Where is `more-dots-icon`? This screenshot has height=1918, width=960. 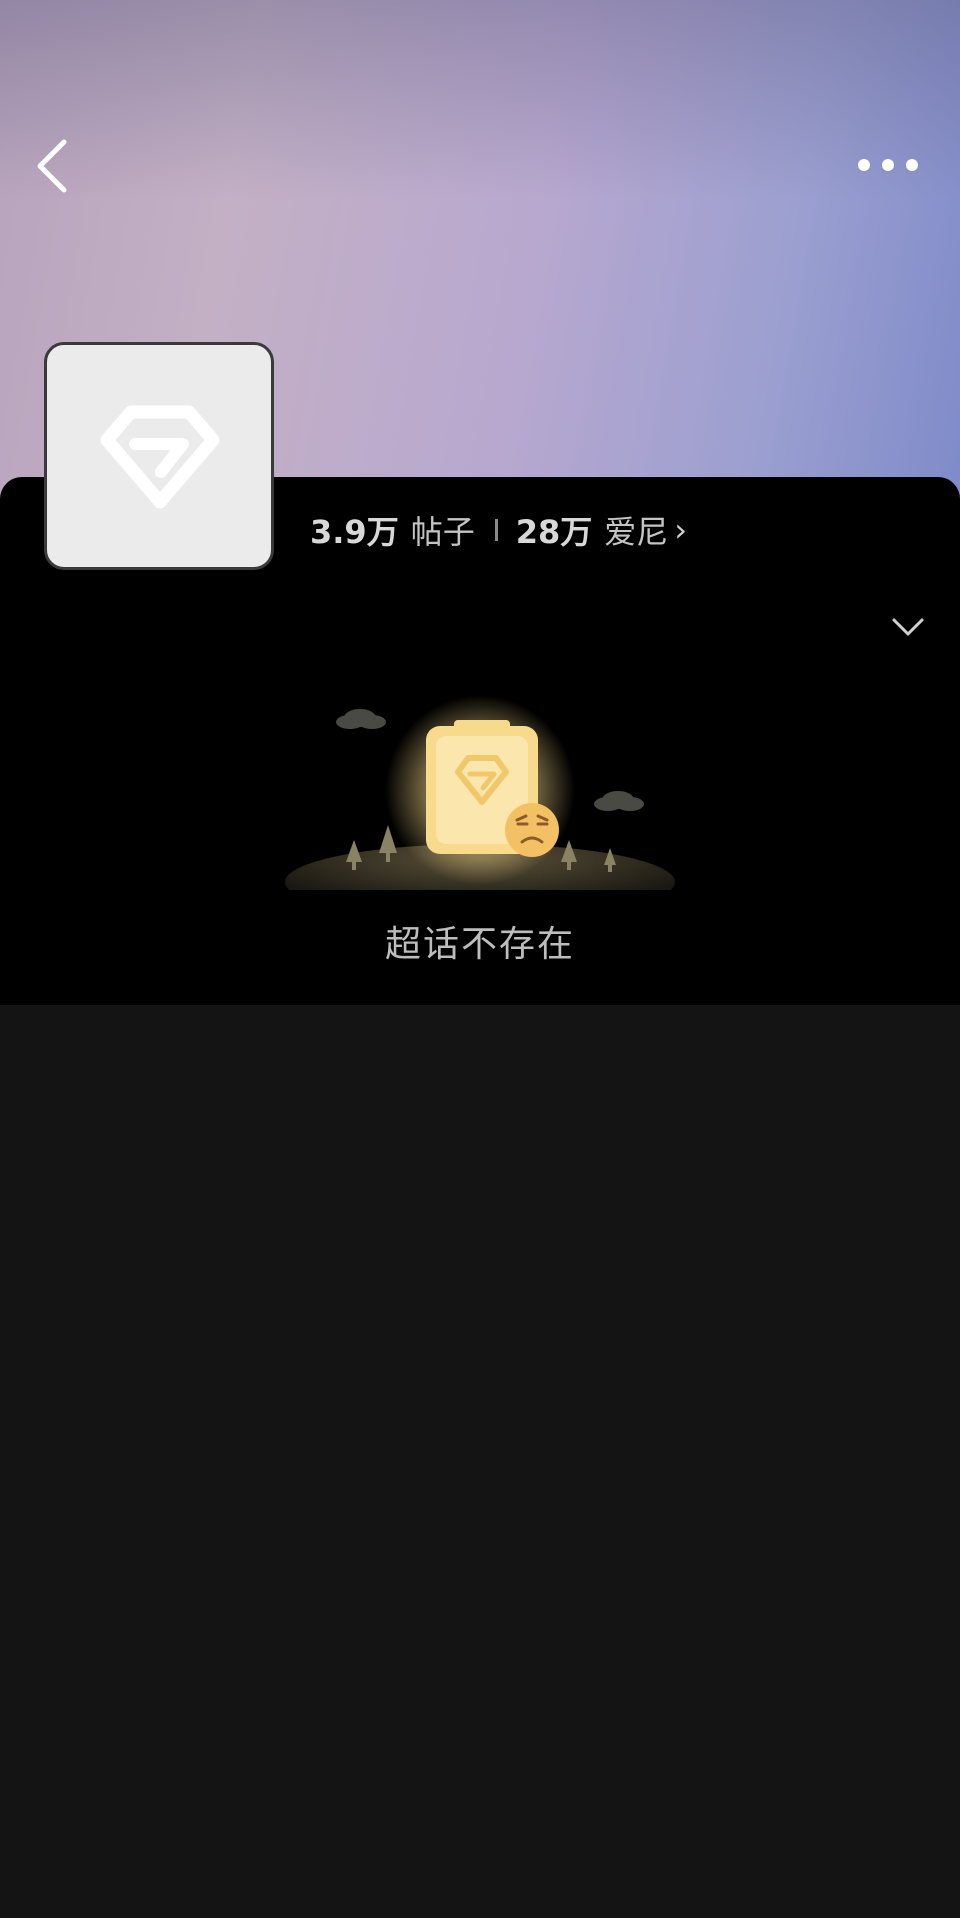 more-dots-icon is located at coordinates (888, 165).